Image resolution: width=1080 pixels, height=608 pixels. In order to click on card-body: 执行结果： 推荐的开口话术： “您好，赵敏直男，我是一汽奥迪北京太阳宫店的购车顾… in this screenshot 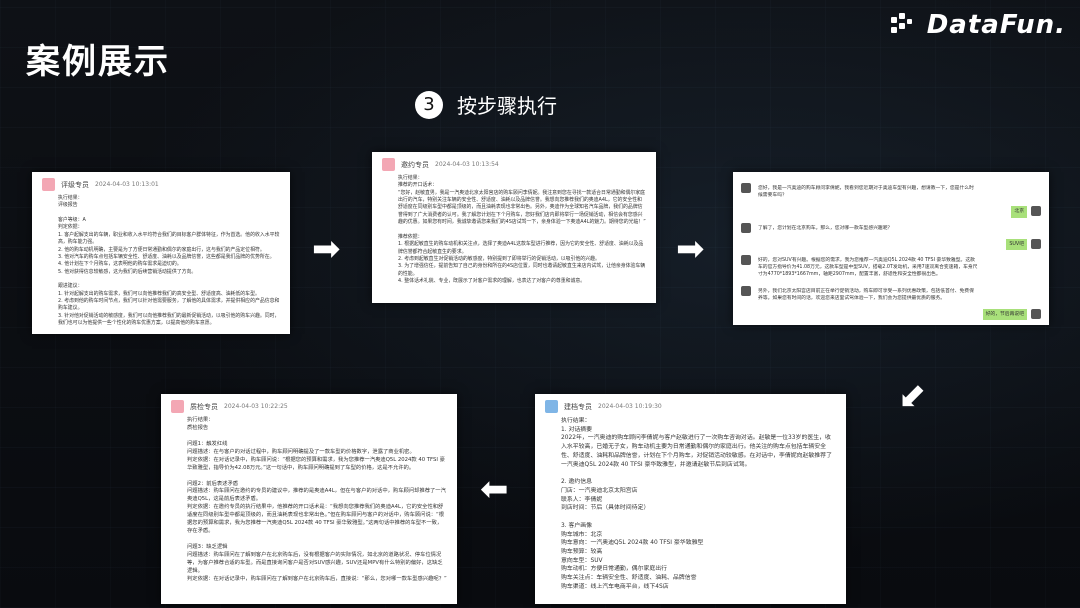, I will do `click(522, 230)`.